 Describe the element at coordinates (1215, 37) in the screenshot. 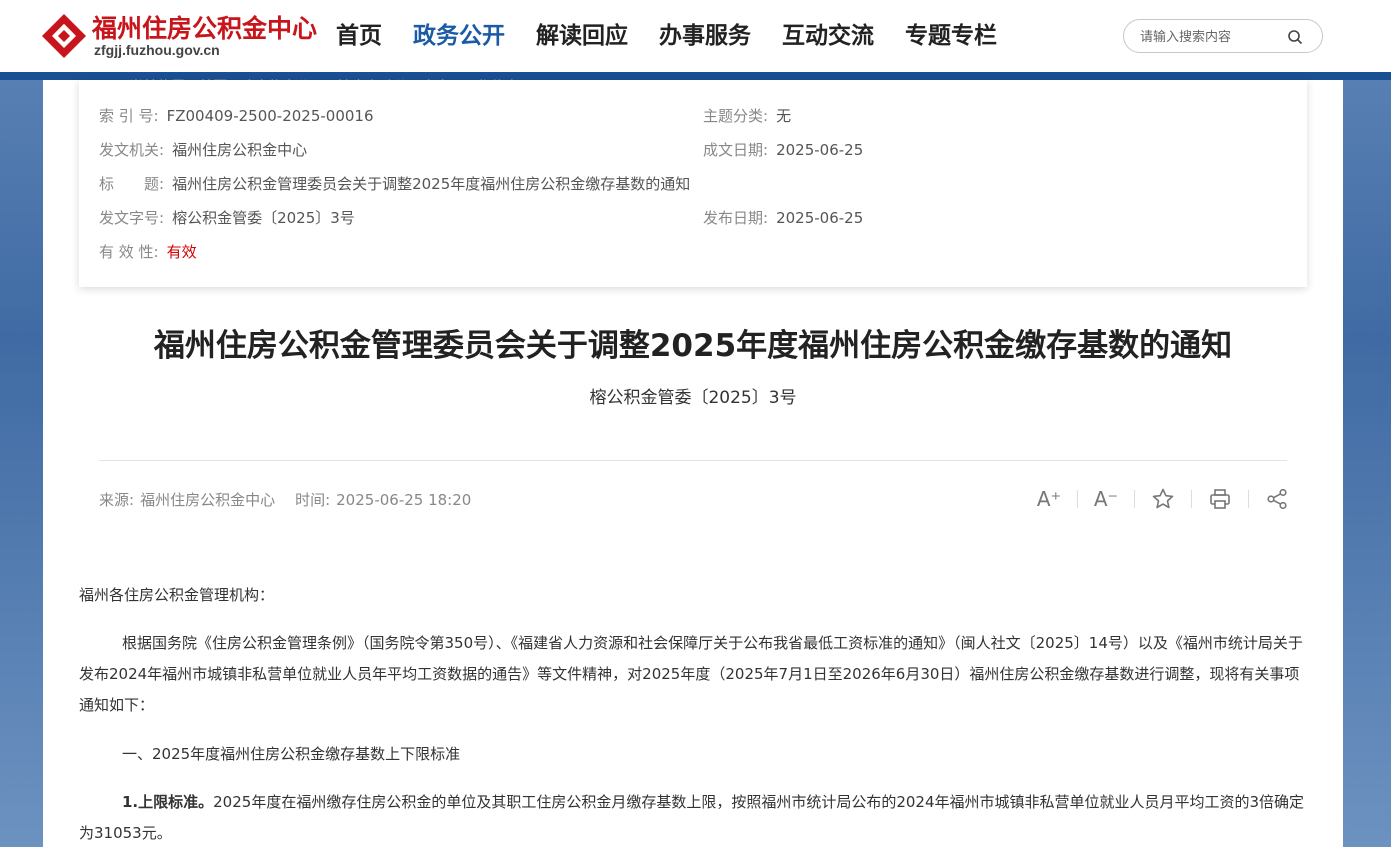

I see `search-input` at that location.